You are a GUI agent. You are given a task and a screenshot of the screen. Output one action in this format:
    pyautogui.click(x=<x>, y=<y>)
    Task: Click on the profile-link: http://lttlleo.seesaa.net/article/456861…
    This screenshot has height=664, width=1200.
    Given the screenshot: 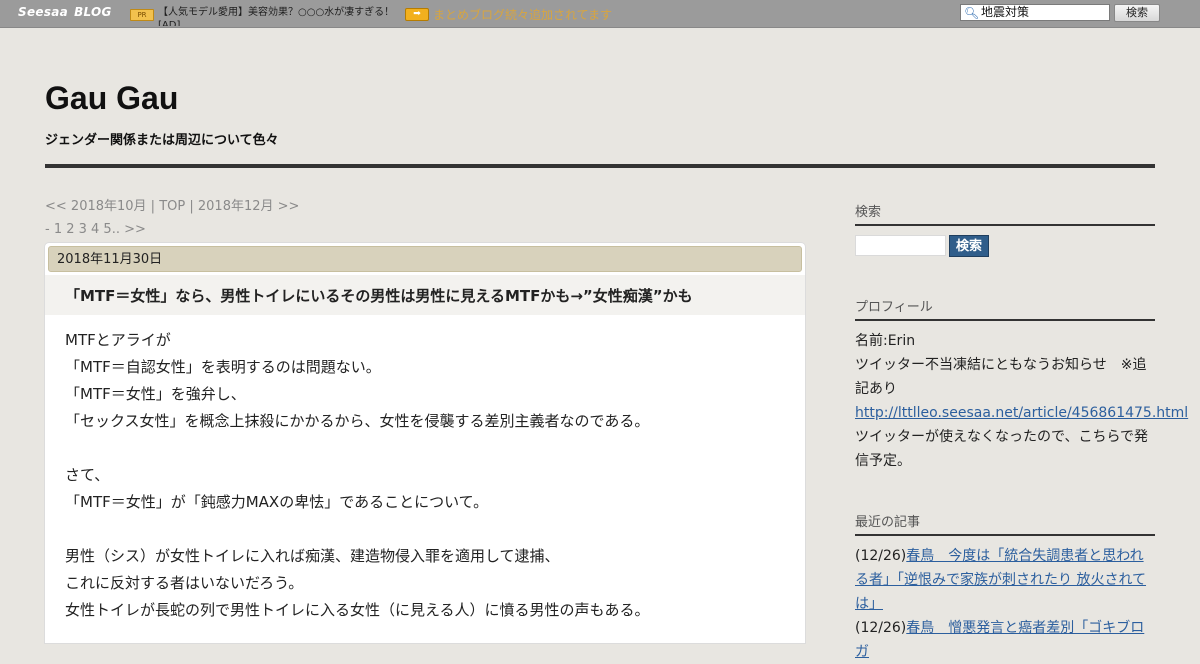 What is the action you would take?
    pyautogui.click(x=1021, y=413)
    